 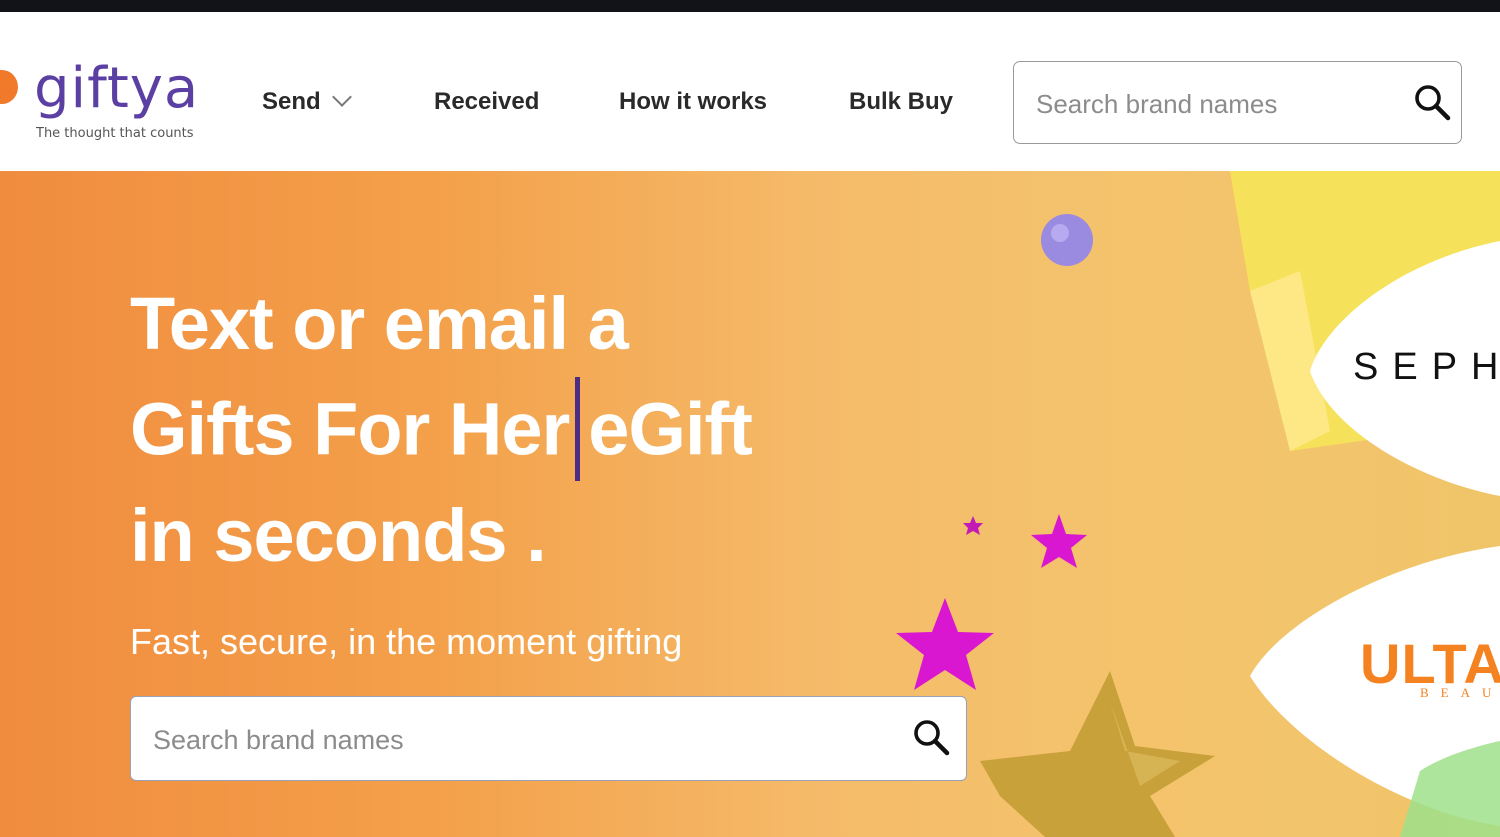 I want to click on purple-ball, so click(x=1067, y=240).